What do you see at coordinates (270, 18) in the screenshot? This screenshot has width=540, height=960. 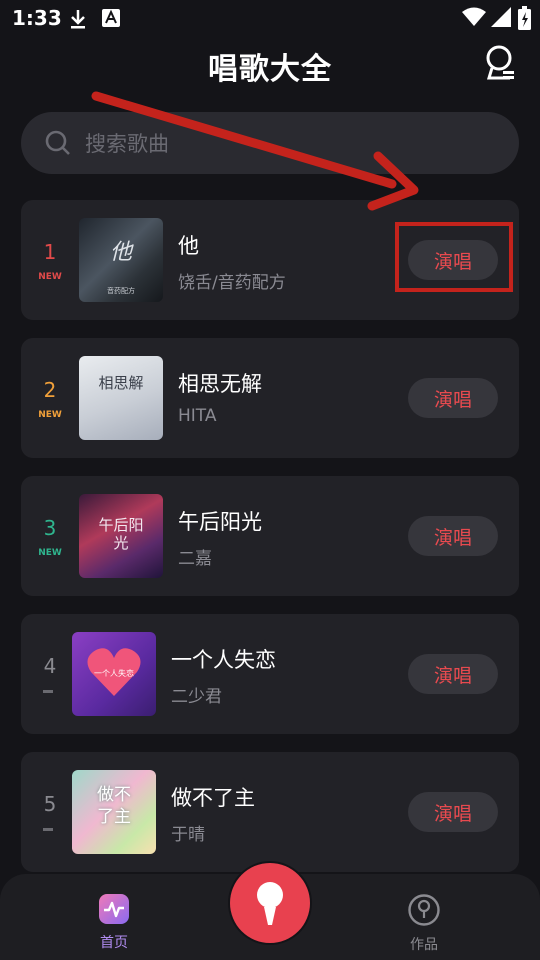 I see `status-bar: 1:33` at bounding box center [270, 18].